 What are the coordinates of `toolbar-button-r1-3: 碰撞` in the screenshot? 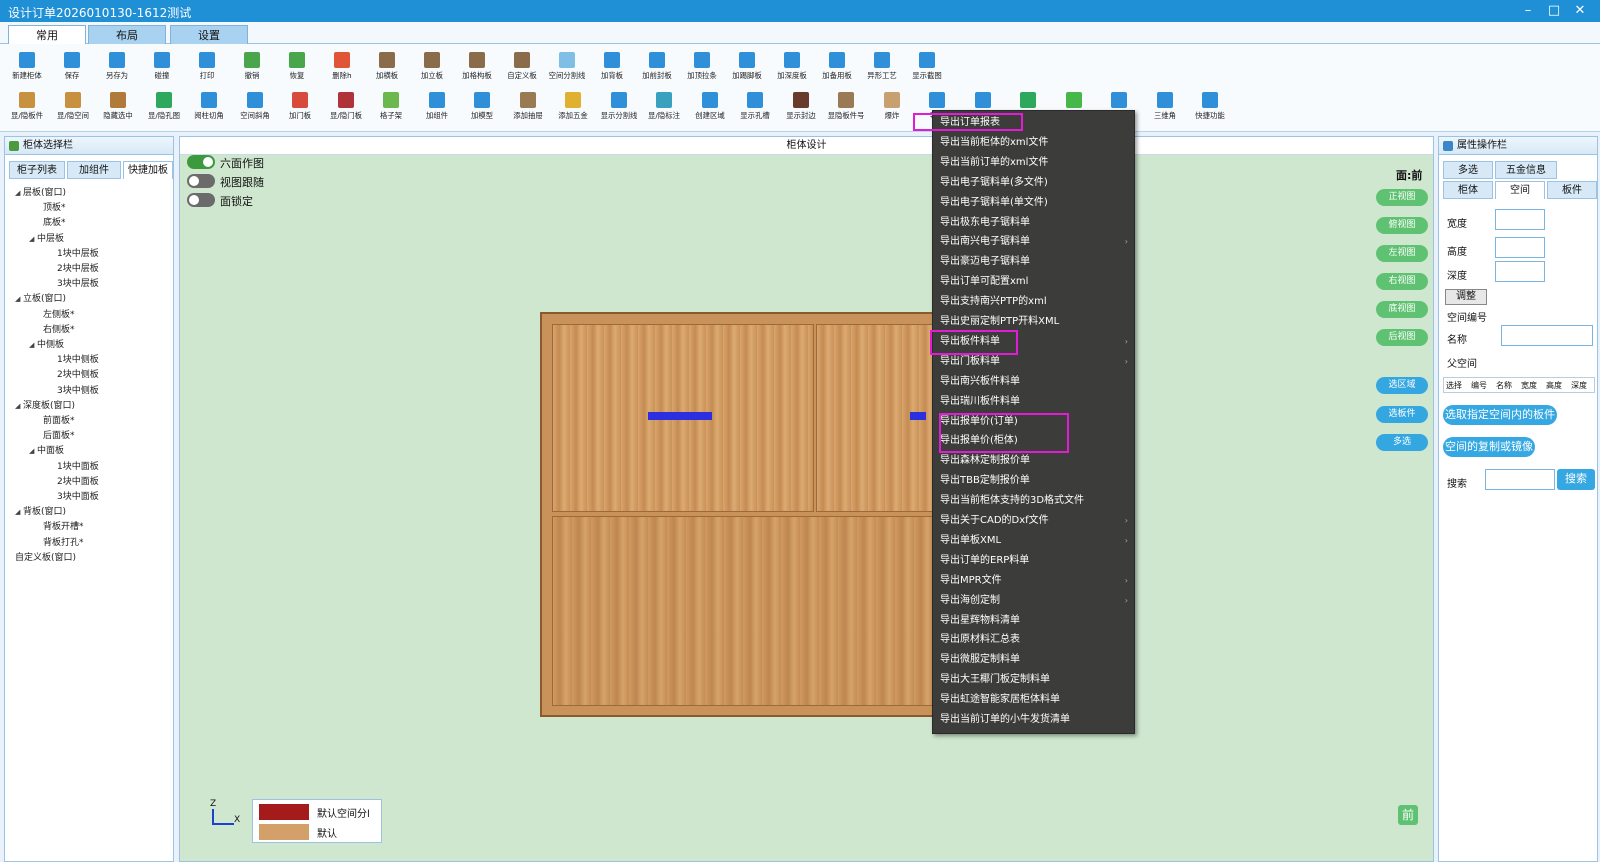 It's located at (162, 68).